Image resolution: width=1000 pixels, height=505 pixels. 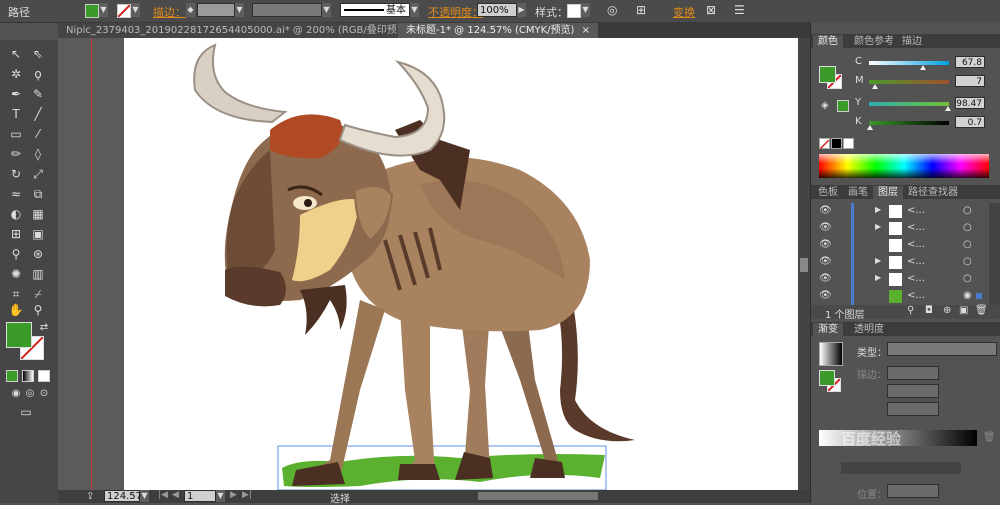 I want to click on vertical-scrollbar, so click(x=804, y=264).